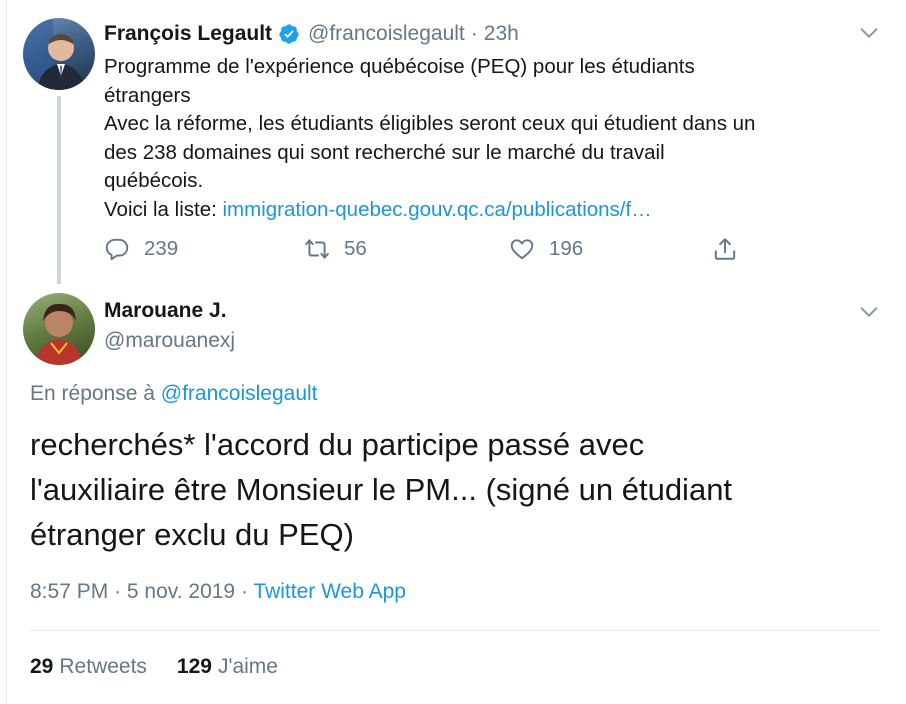 This screenshot has height=704, width=906. What do you see at coordinates (181, 591) in the screenshot?
I see `tweet-date: 5 nov. 2019` at bounding box center [181, 591].